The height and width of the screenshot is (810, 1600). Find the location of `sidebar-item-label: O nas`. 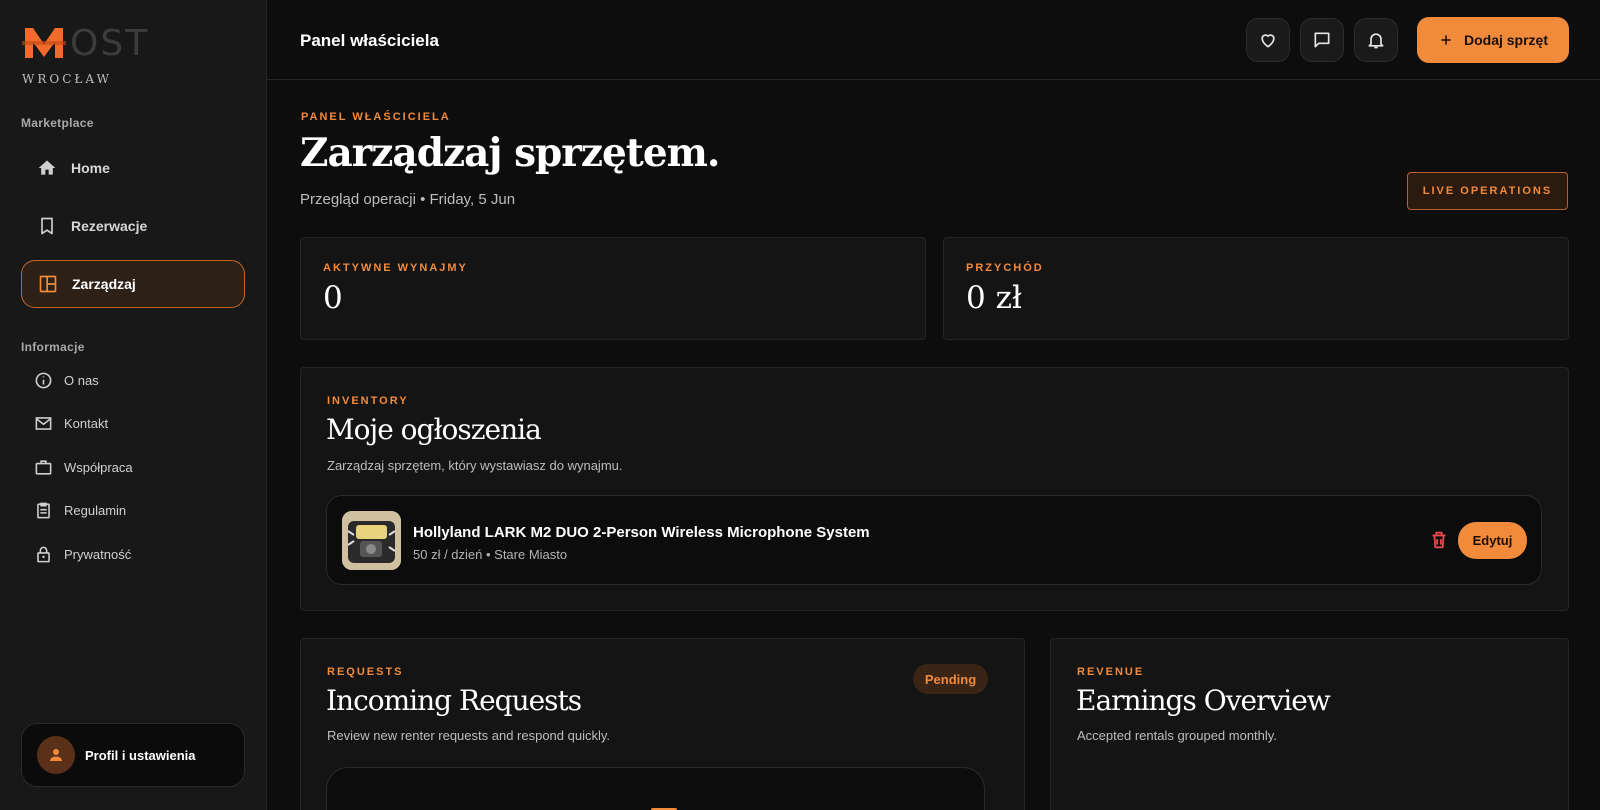

sidebar-item-label: O nas is located at coordinates (81, 380).